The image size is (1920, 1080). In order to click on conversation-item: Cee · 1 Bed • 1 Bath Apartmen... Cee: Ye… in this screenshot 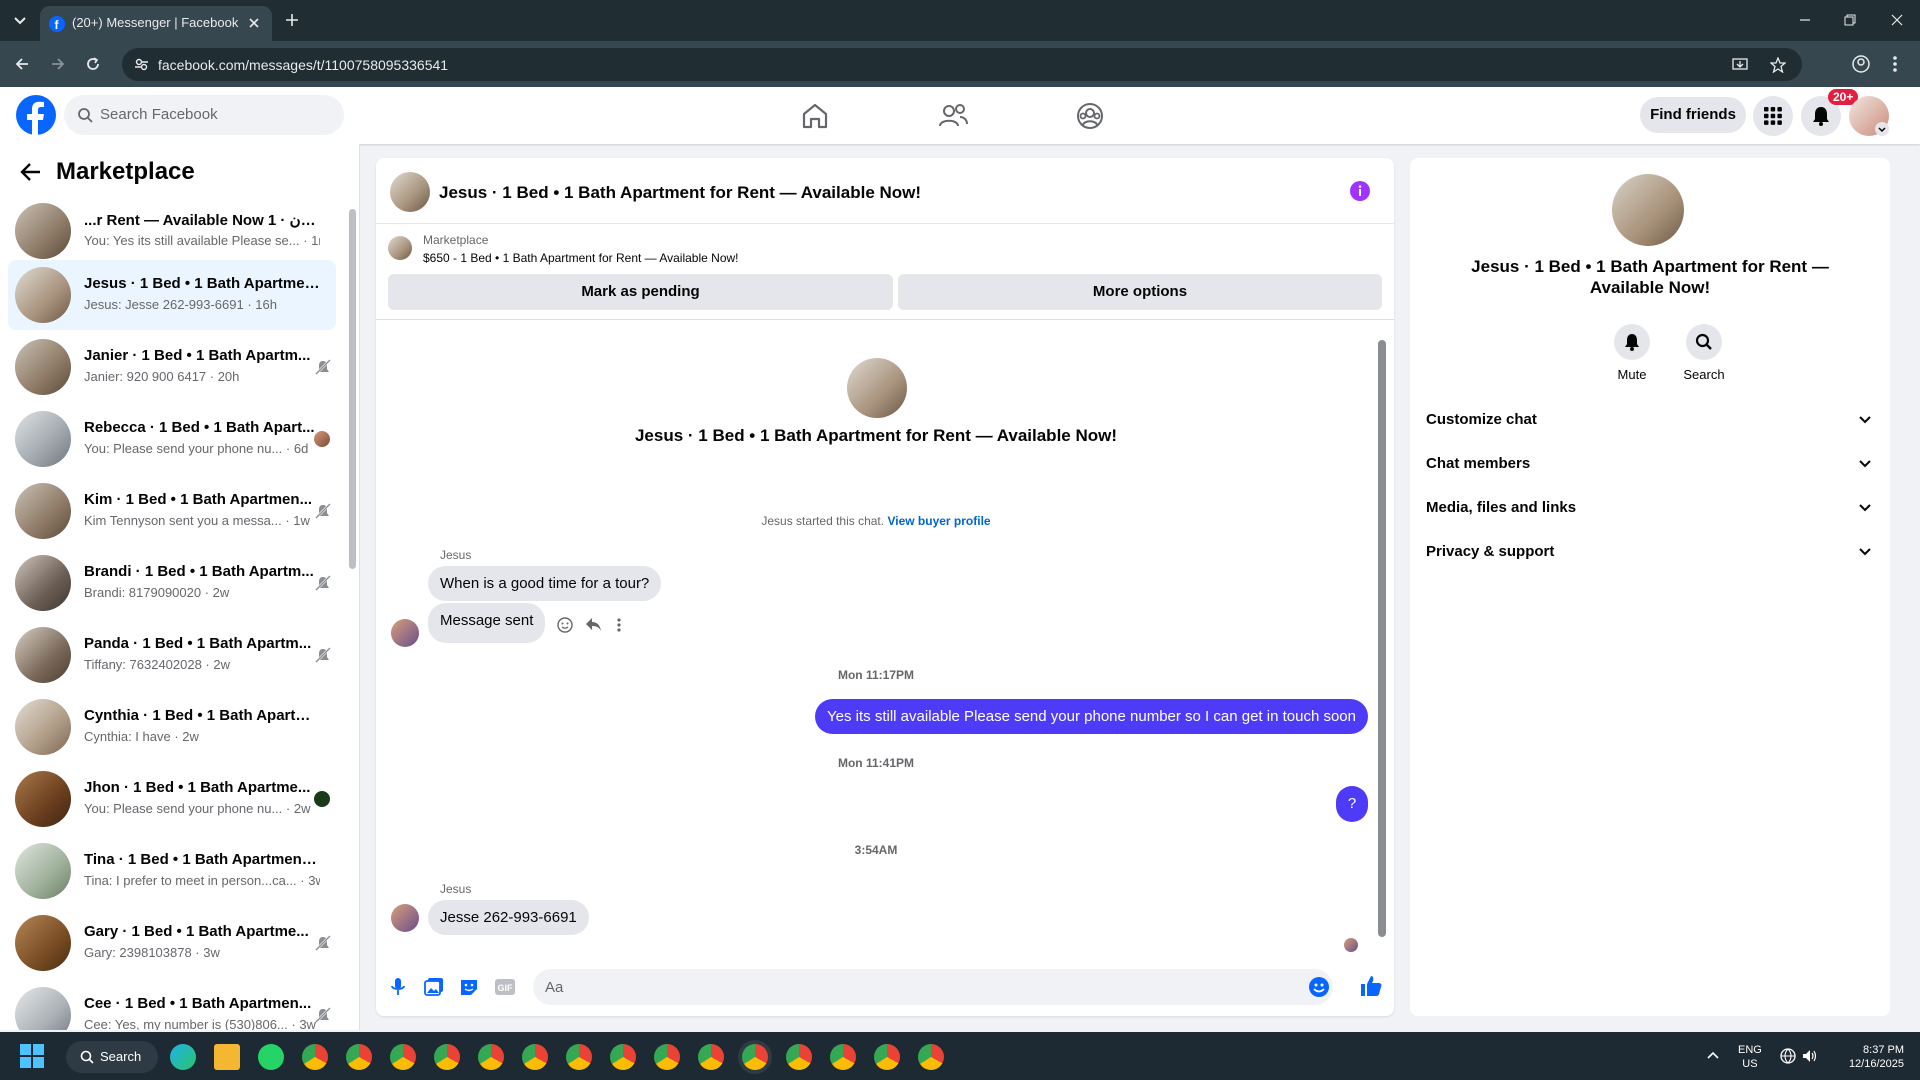, I will do `click(172, 1005)`.